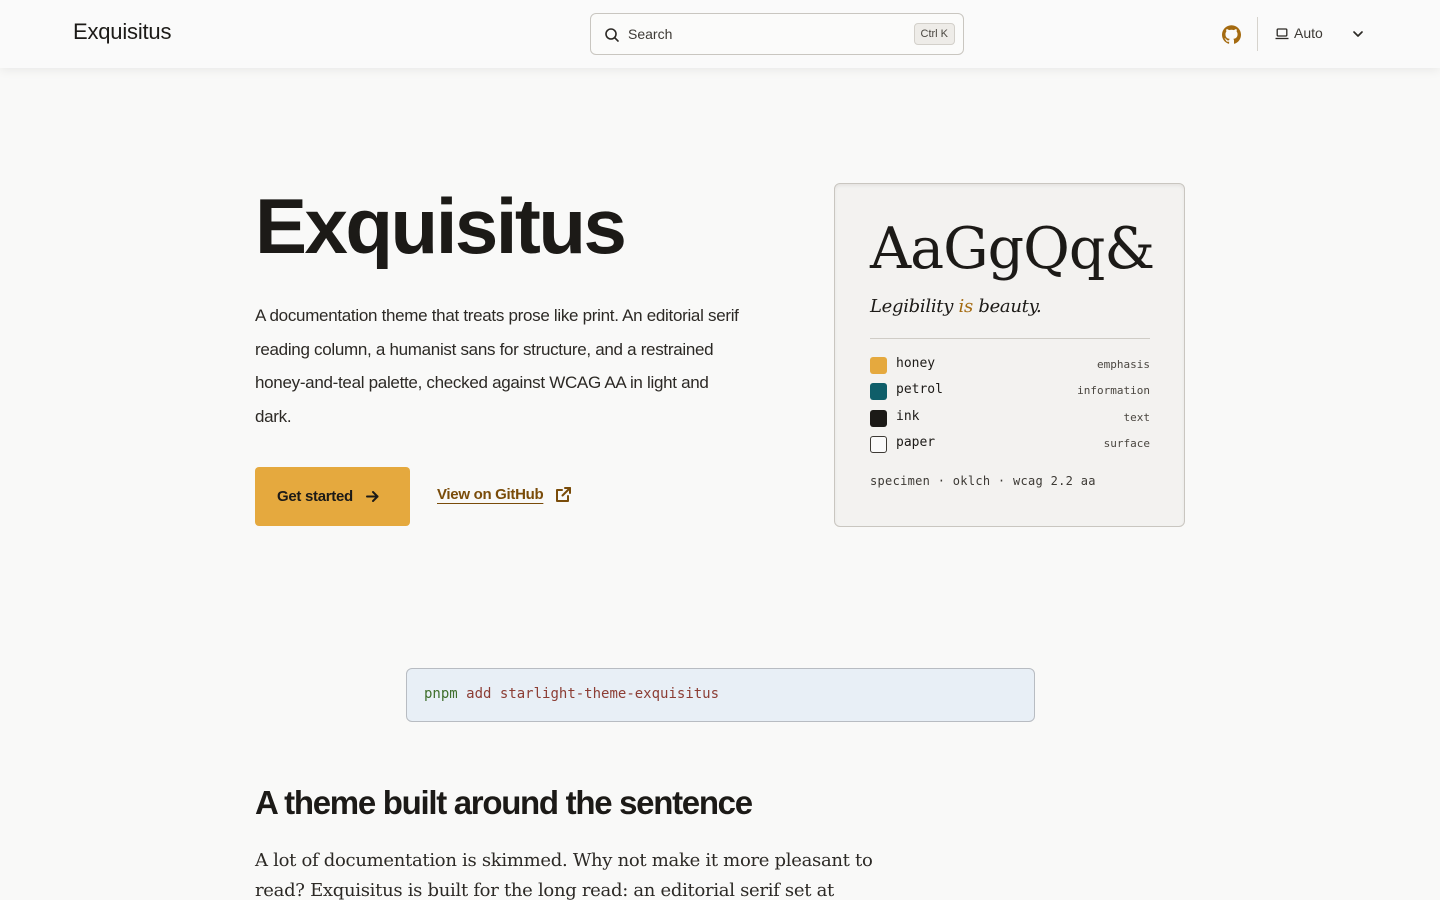 The height and width of the screenshot is (900, 1440). I want to click on chevron-down-icon, so click(1358, 34).